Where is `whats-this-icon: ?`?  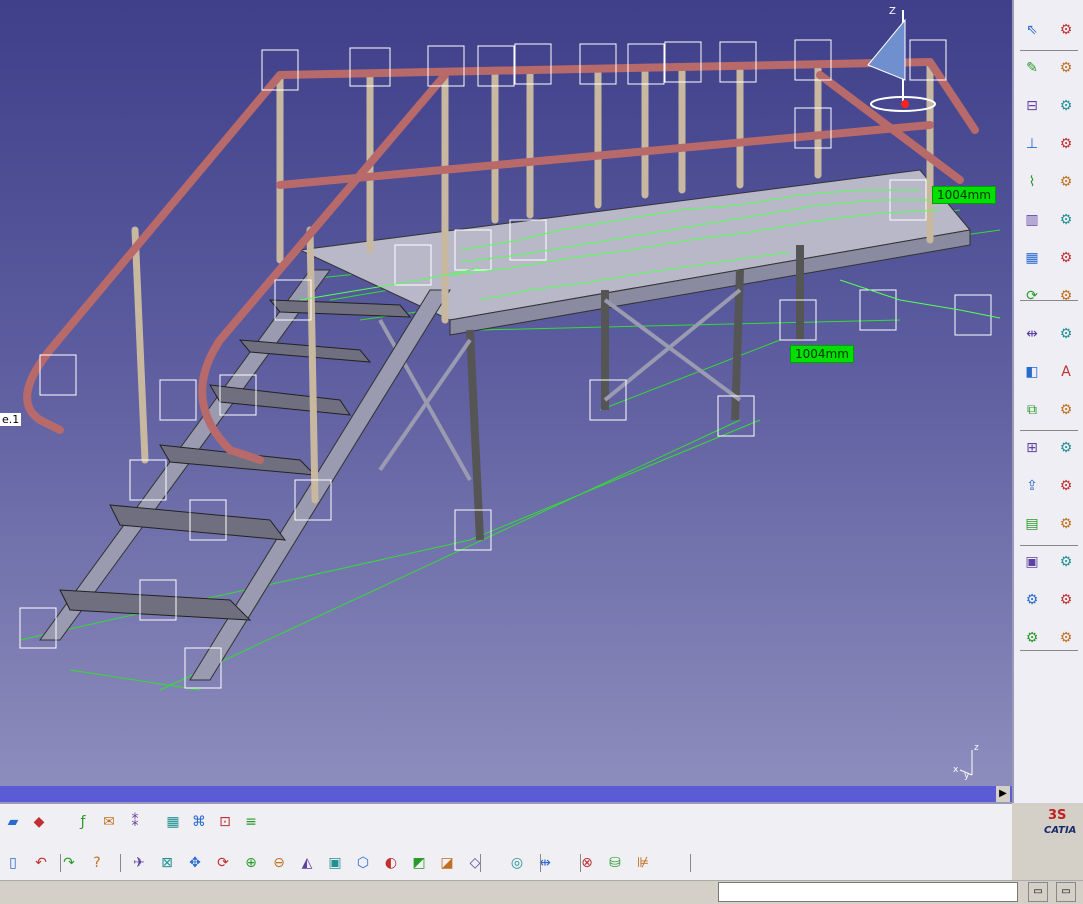
whats-this-icon: ? is located at coordinates (97, 863).